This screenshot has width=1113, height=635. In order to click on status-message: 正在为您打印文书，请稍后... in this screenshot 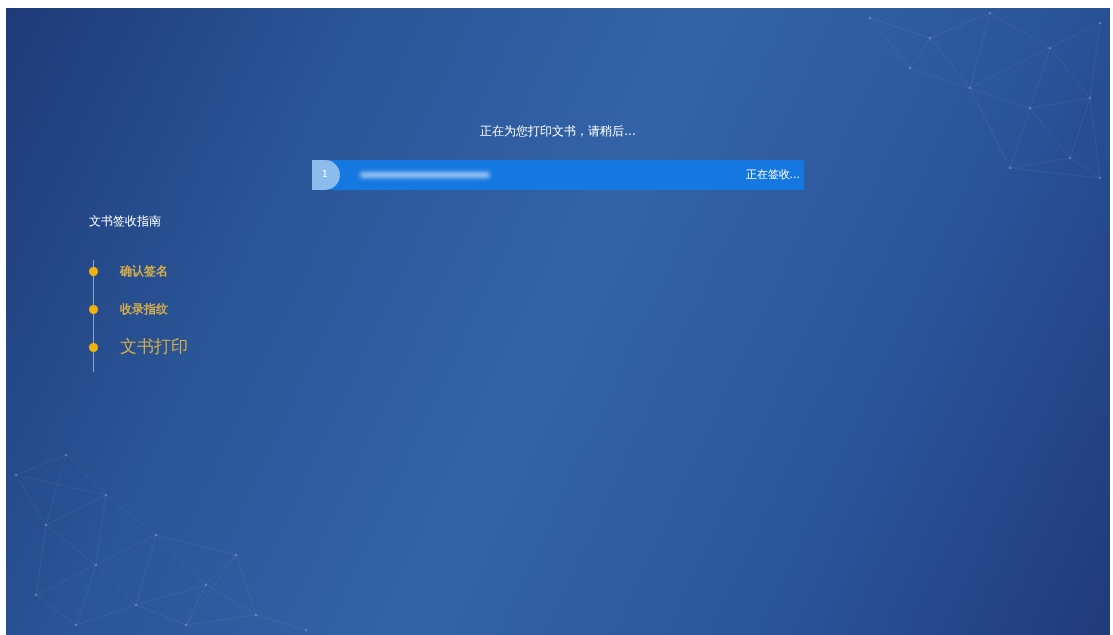, I will do `click(558, 131)`.